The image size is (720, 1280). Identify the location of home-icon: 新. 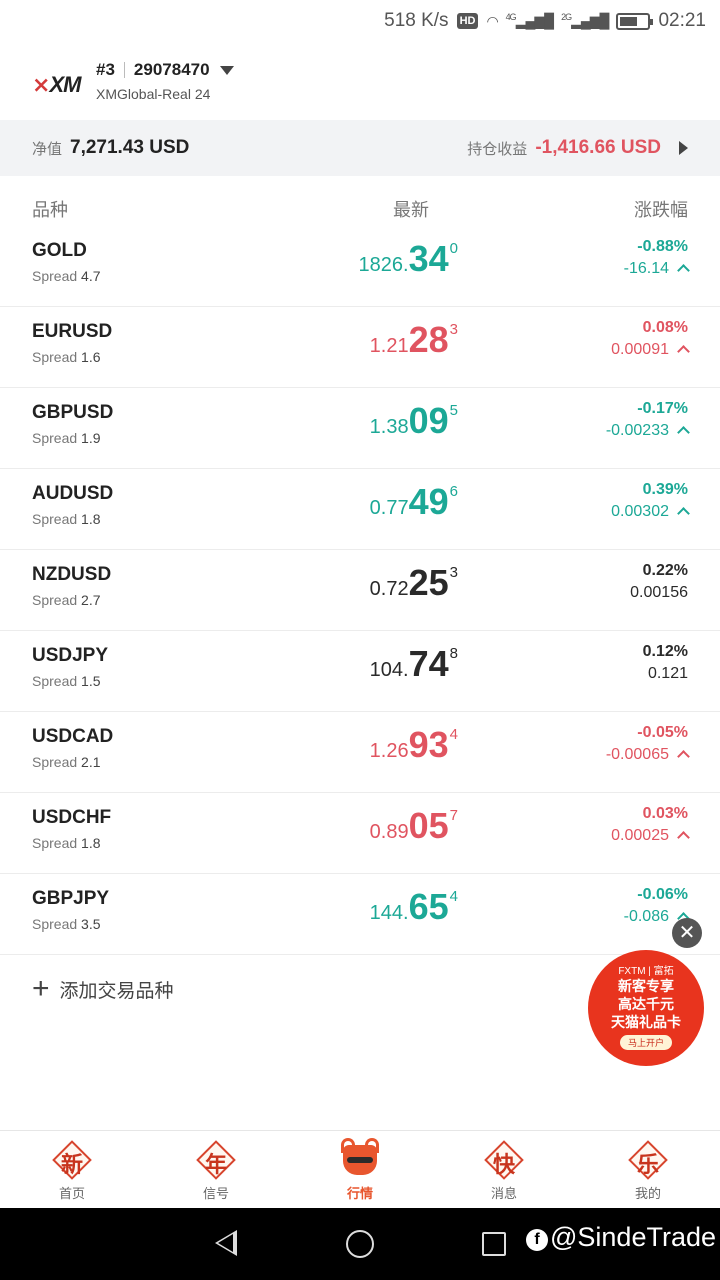
(72, 1160).